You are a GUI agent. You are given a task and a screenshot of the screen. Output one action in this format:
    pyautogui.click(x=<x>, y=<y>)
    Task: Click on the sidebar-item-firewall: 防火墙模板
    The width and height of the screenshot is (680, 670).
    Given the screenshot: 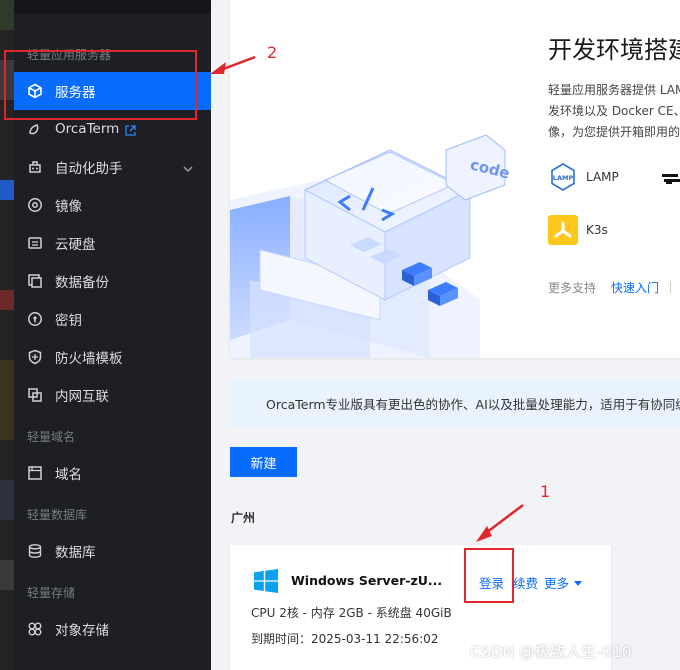 What is the action you would take?
    pyautogui.click(x=112, y=357)
    